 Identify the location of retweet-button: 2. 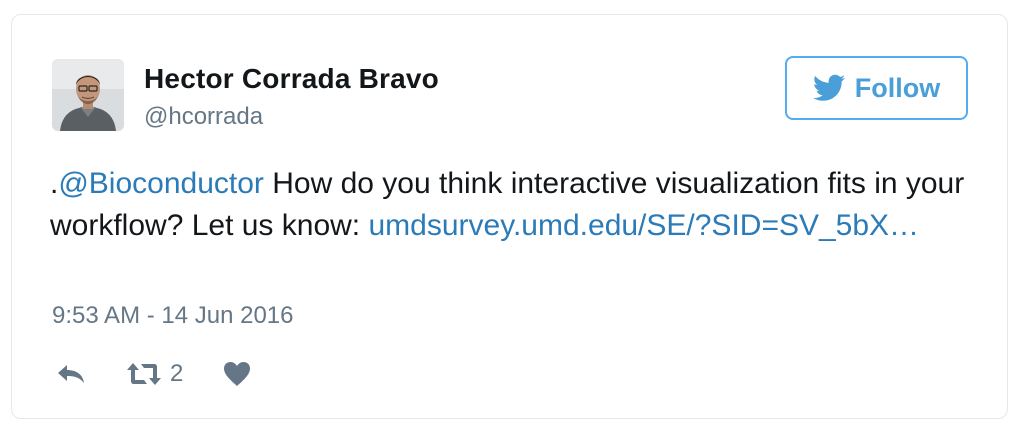
(154, 374).